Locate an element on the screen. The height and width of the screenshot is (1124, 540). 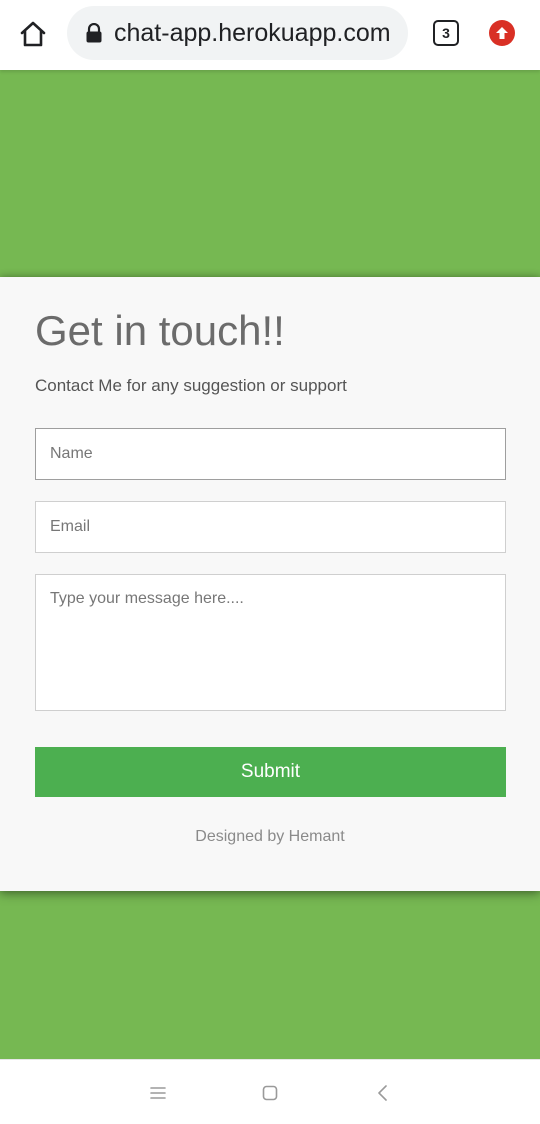
submit-button: Submit is located at coordinates (270, 772).